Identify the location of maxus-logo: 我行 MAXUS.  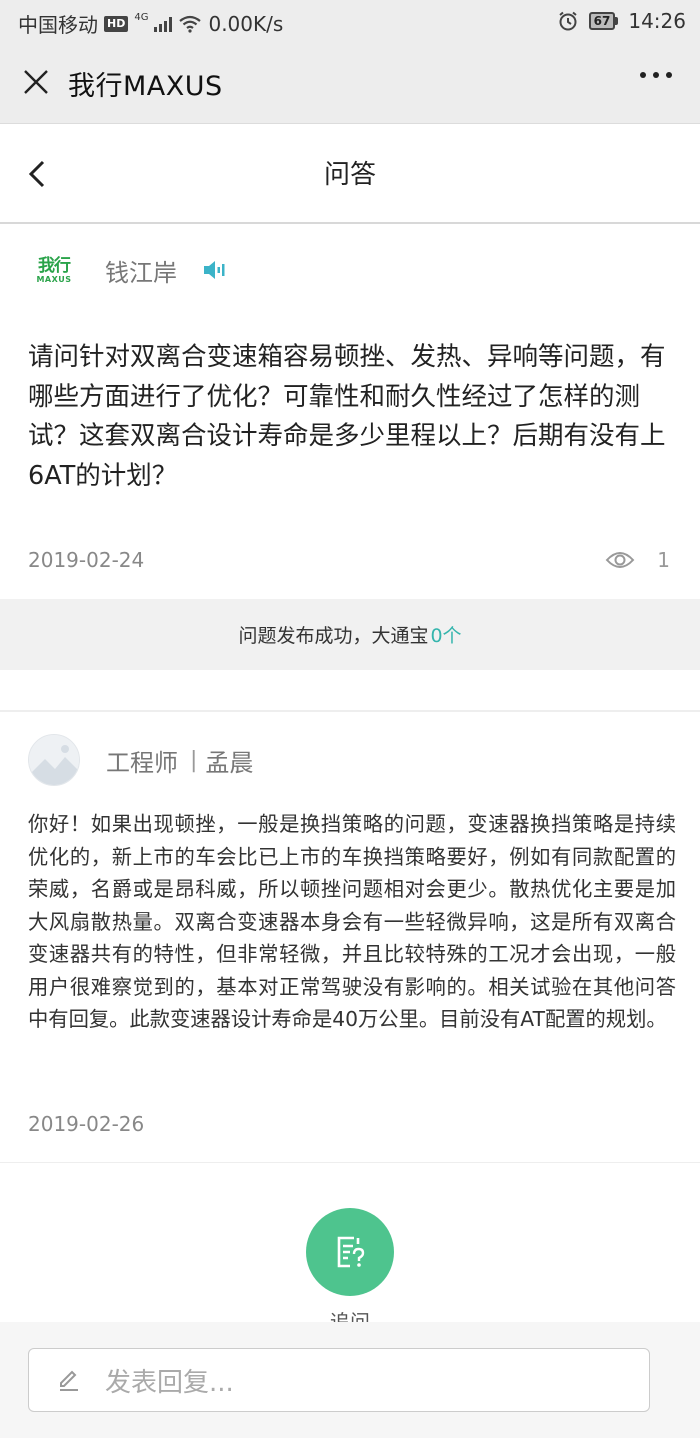
(54, 270).